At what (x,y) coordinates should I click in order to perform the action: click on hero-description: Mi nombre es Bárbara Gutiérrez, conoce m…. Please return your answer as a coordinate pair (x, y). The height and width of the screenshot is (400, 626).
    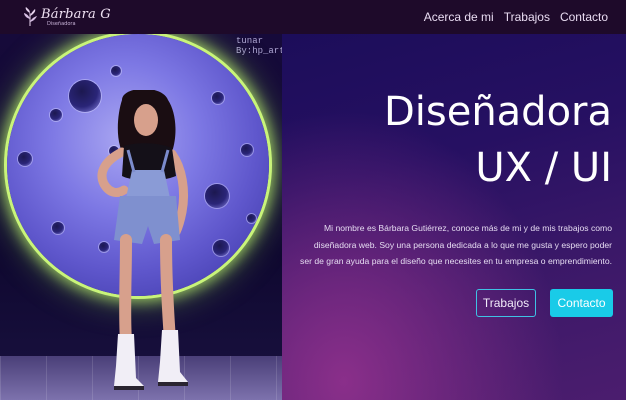
    Looking at the image, I should click on (456, 244).